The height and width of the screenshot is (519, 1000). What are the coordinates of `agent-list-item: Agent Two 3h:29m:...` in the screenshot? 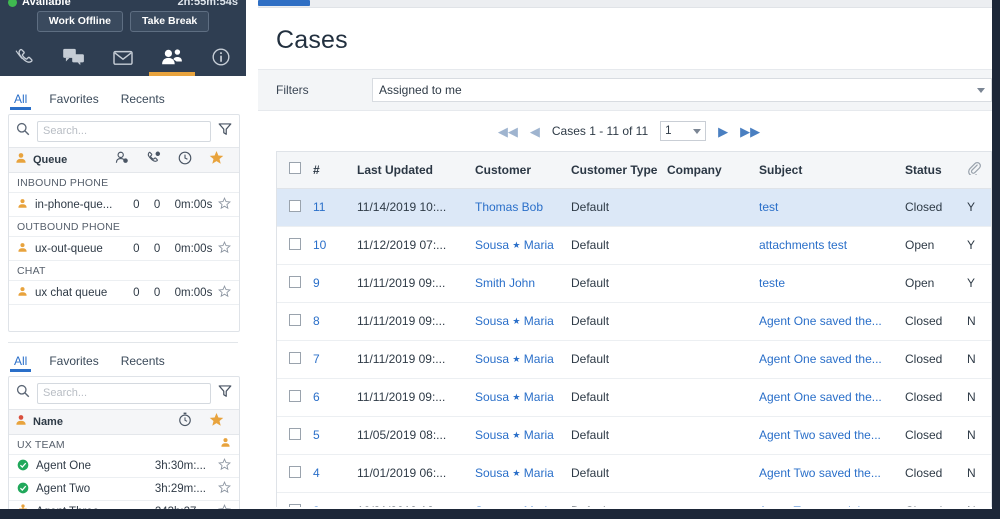 It's located at (124, 489).